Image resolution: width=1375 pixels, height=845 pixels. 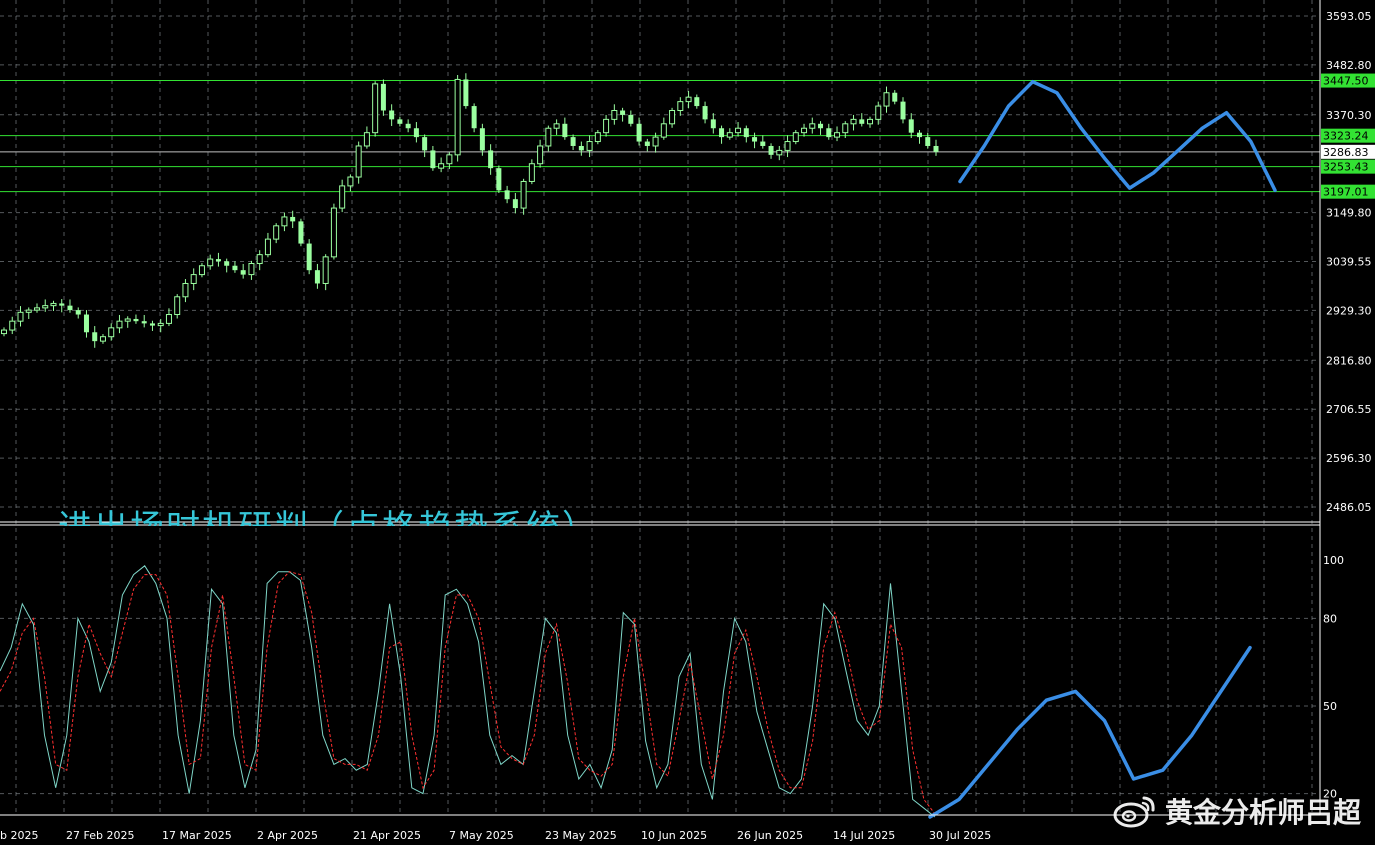 I want to click on x-tick-label: 7 May 2025, so click(x=481, y=835).